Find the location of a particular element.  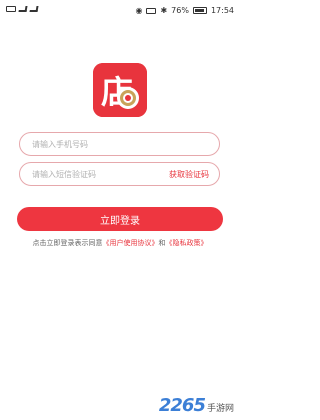

agreement-prefix: 点击立即登录表示同意 is located at coordinates (67, 243).